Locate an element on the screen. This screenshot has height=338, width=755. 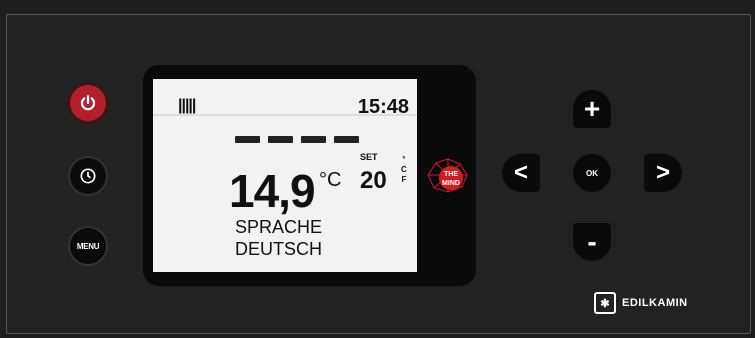
segment-dashes is located at coordinates (297, 140).